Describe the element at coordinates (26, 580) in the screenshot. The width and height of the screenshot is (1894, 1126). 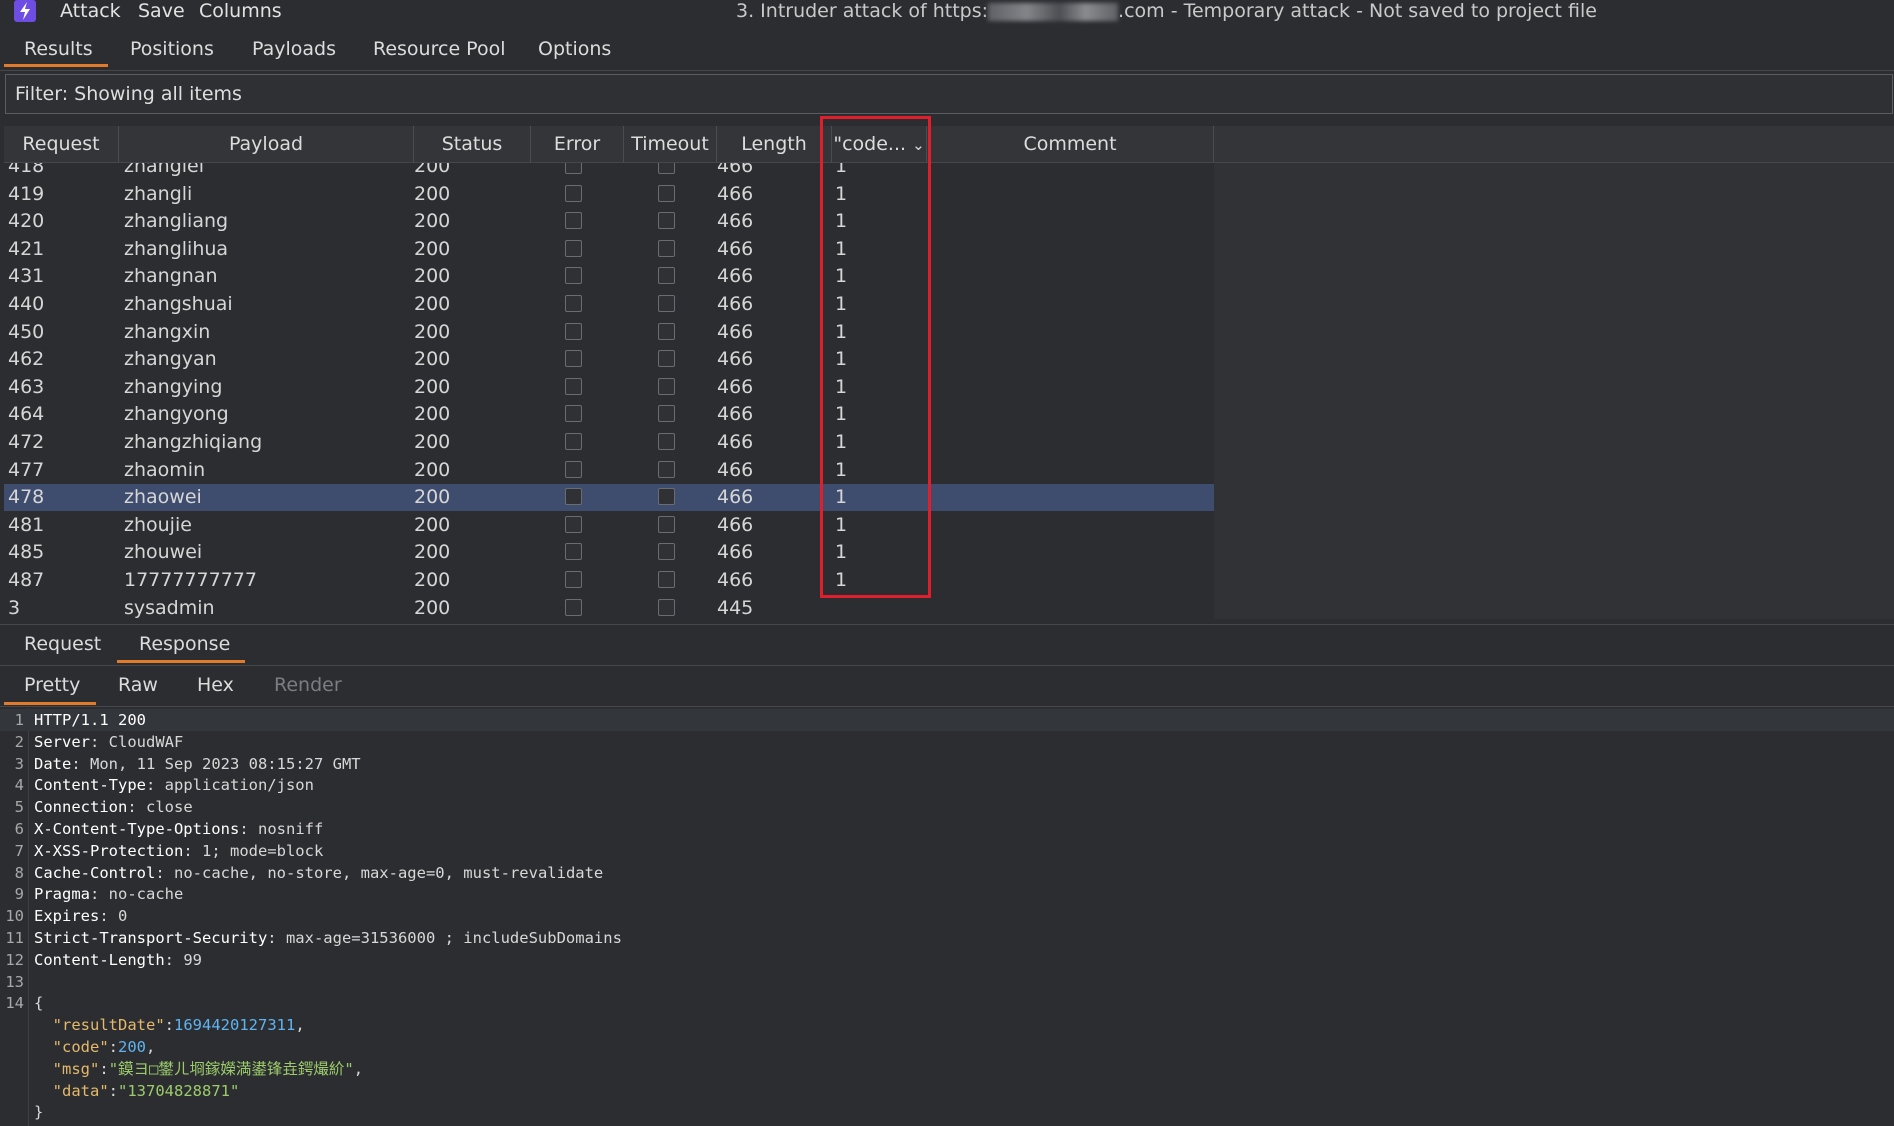
I see `cell-request: 487` at that location.